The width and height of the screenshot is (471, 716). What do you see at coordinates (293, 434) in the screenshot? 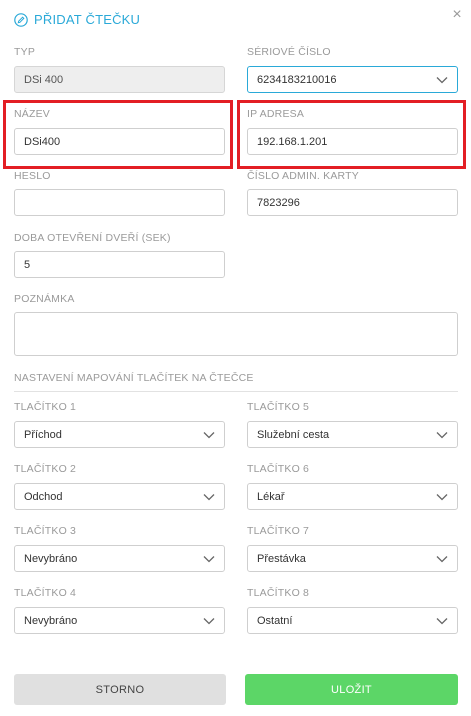
I see `button5-value: Služební cesta` at bounding box center [293, 434].